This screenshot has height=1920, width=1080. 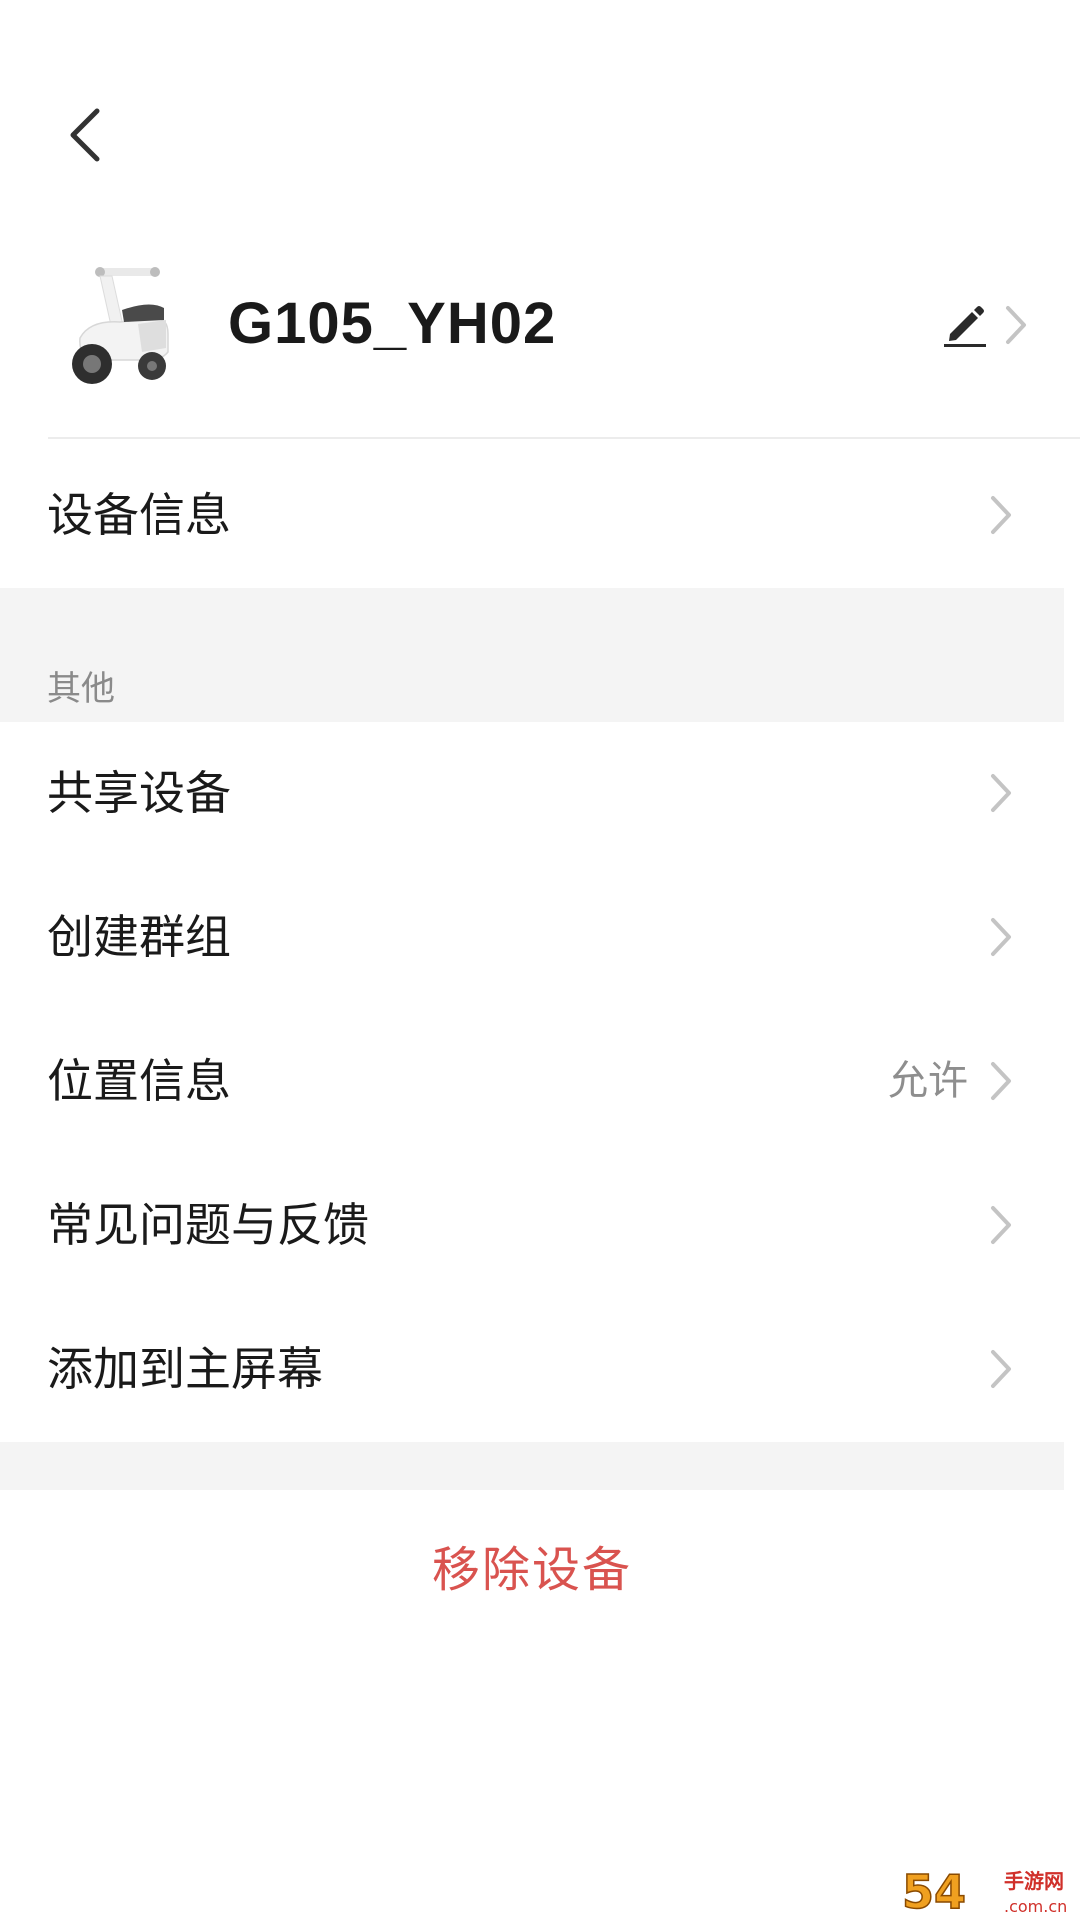 I want to click on share-device-row: 共享设备, so click(x=540, y=793).